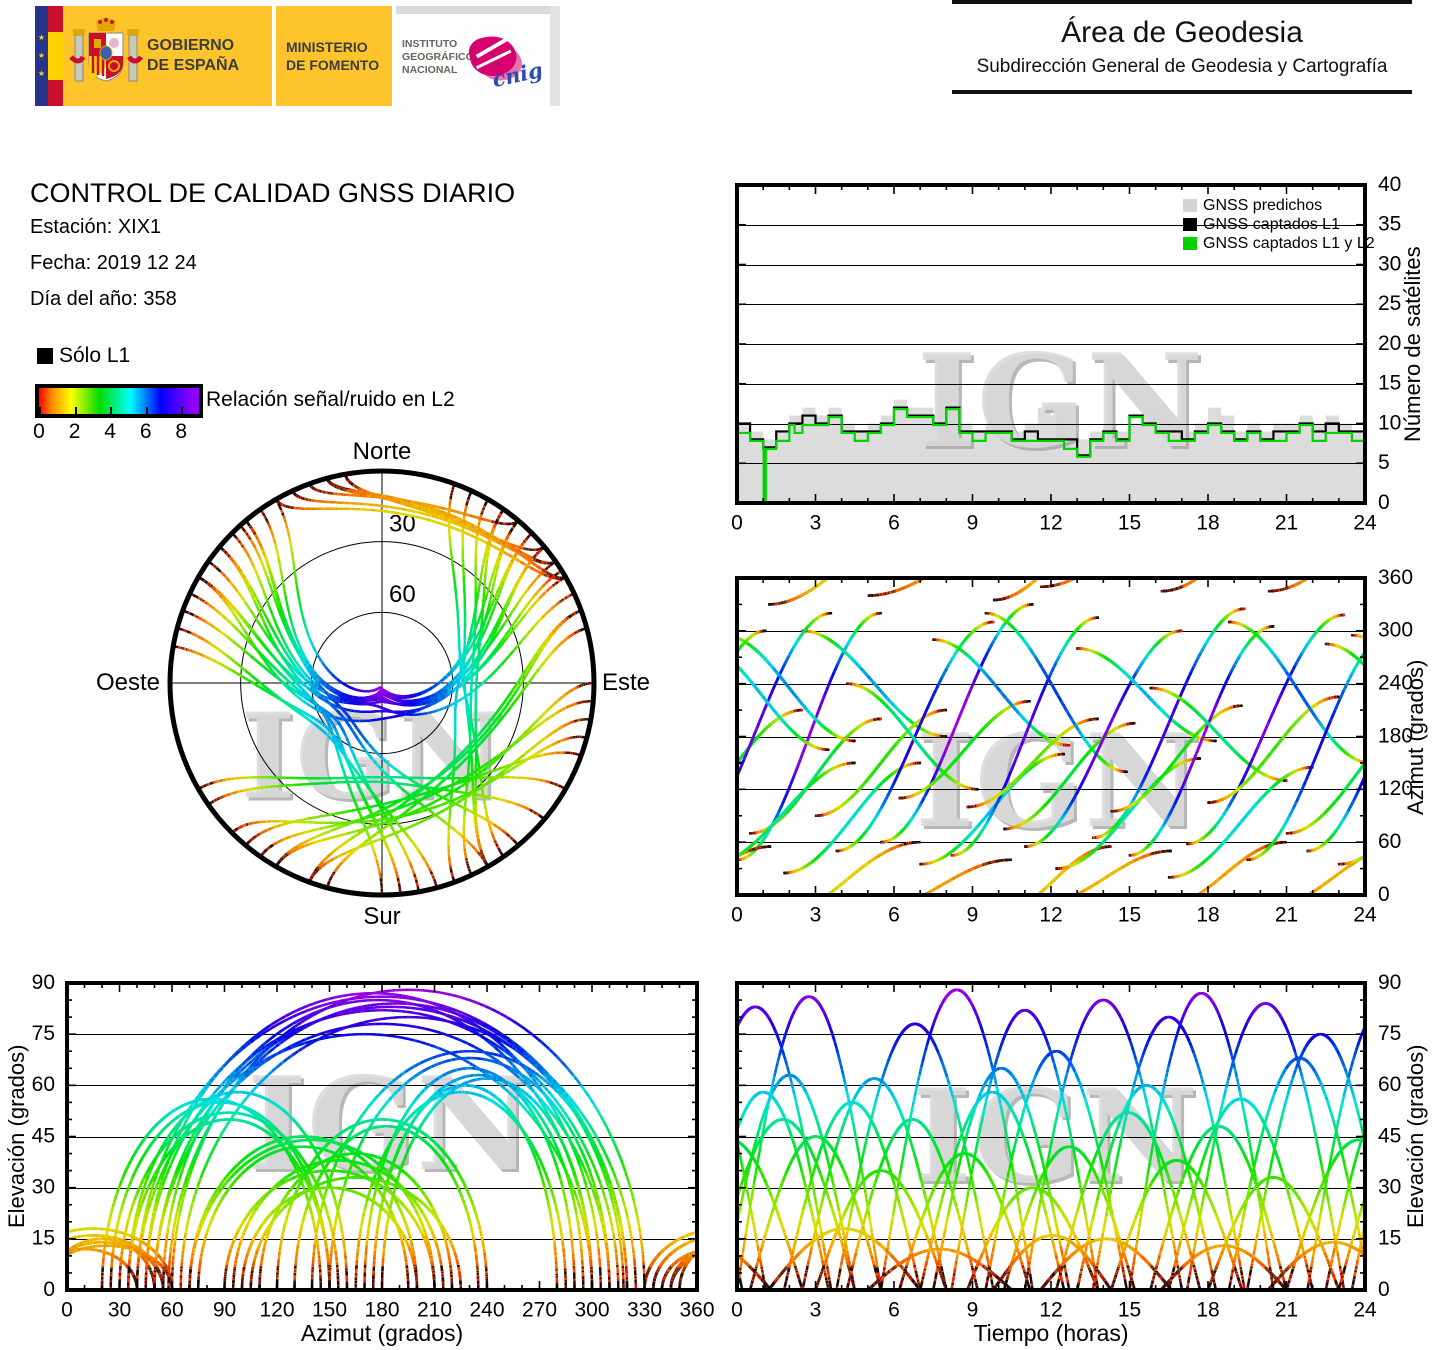 The width and height of the screenshot is (1445, 1350). I want to click on elevation-time-xlabel: Tiempo (horas), so click(1051, 1333).